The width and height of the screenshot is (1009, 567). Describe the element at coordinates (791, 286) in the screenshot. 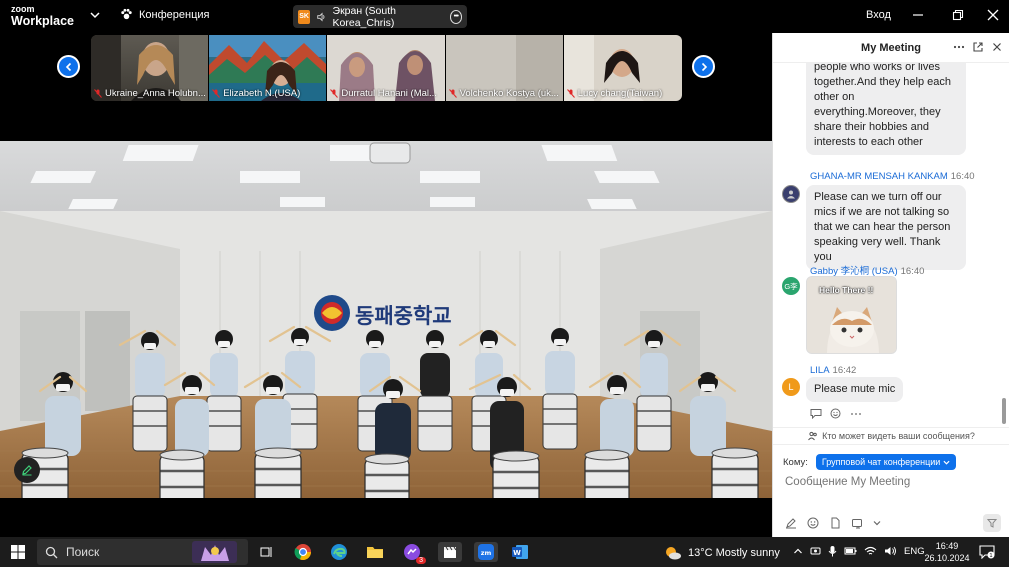

I see `avatar: G李` at that location.